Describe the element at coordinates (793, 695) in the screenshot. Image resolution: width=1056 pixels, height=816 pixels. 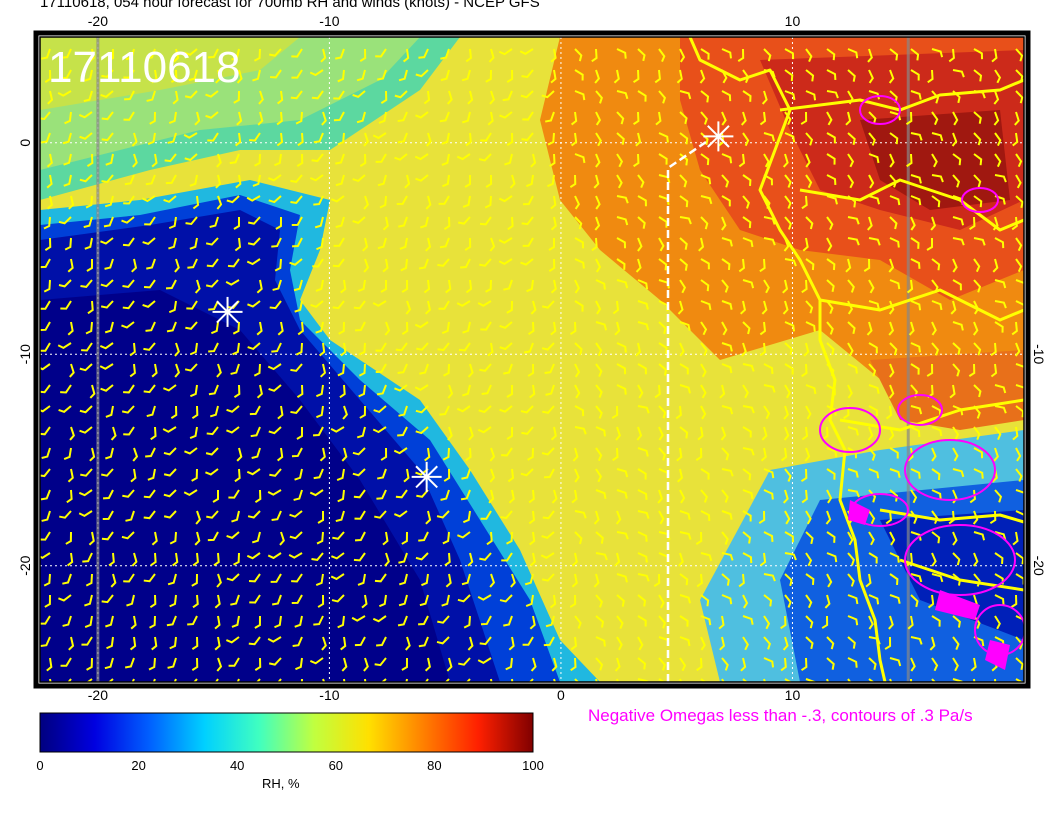
I see `x-tick-bottom: 10` at that location.